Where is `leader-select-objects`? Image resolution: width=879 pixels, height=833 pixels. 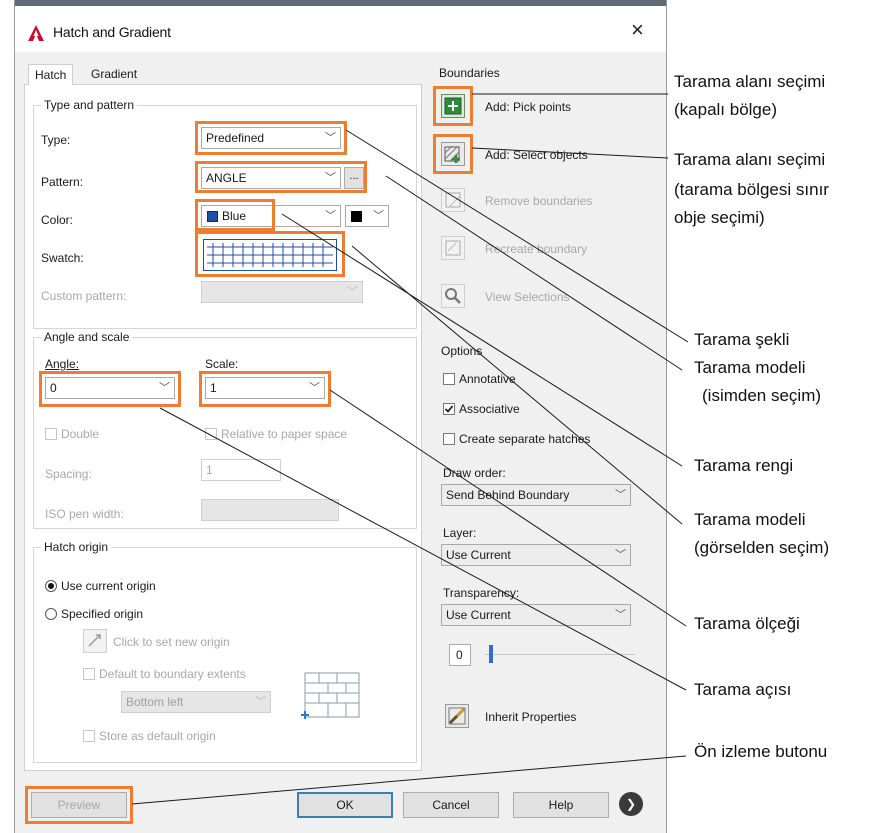 leader-select-objects is located at coordinates (570, 153).